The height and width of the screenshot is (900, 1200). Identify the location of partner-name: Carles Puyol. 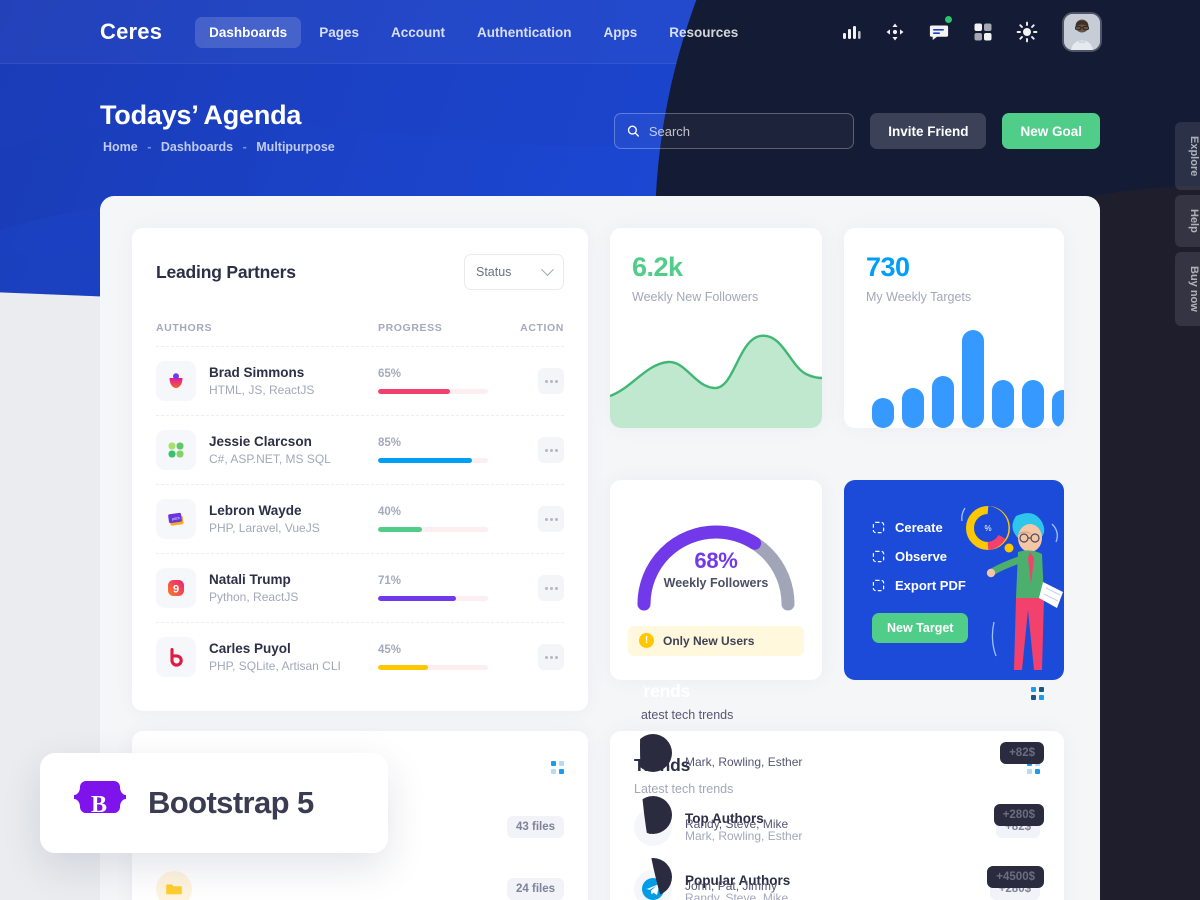
(250, 648).